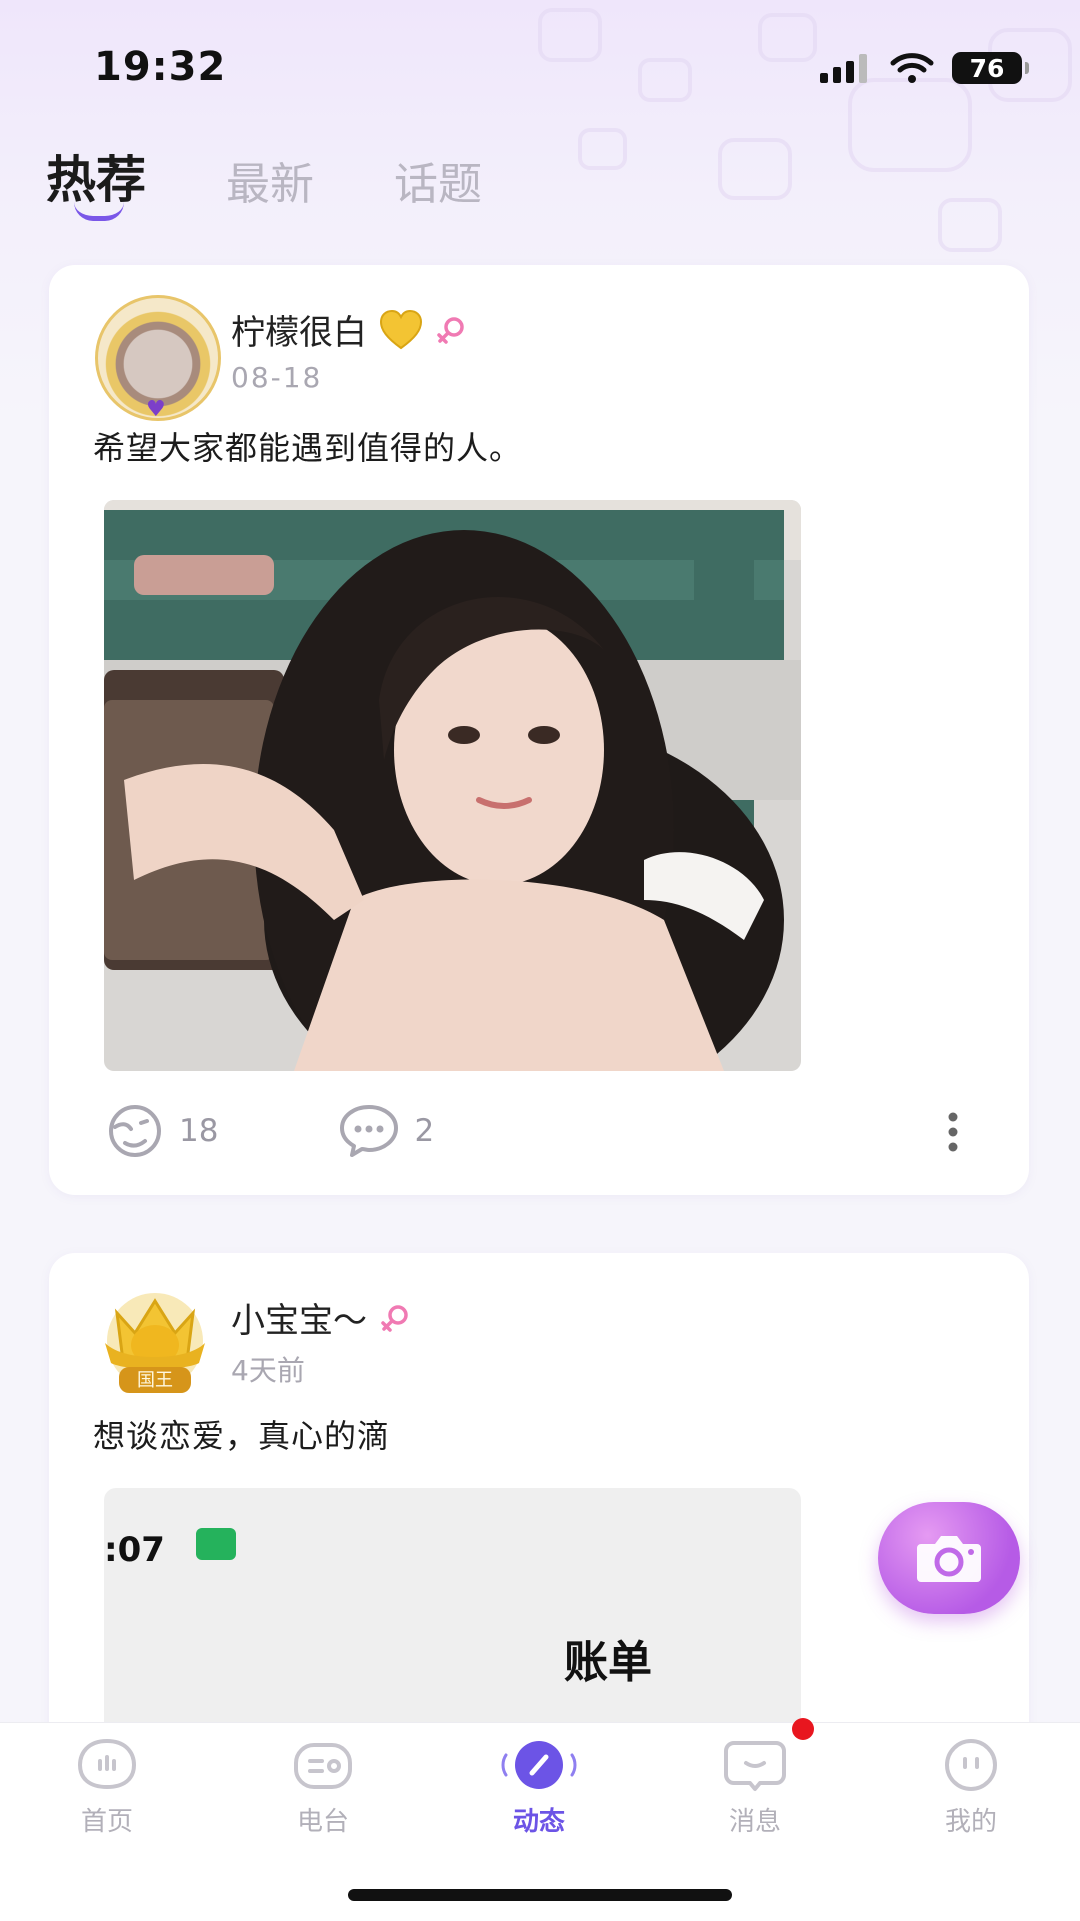 The image size is (1080, 1921). I want to click on nav-label: 动态, so click(538, 1822).